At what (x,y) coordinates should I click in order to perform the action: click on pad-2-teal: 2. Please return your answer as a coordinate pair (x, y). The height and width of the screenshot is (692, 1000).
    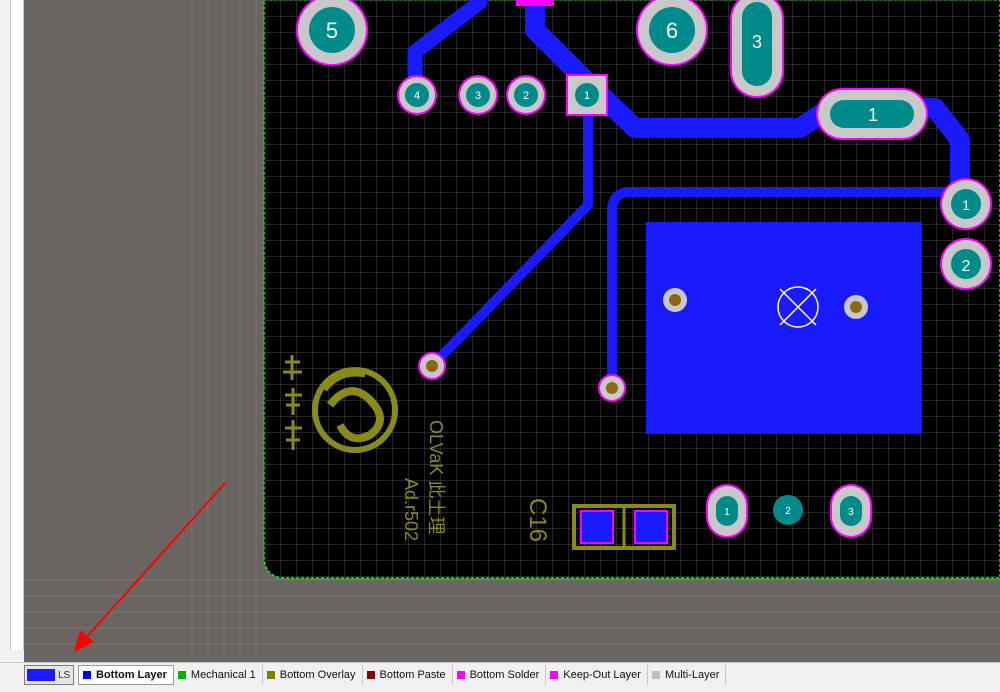
    Looking at the image, I should click on (788, 510).